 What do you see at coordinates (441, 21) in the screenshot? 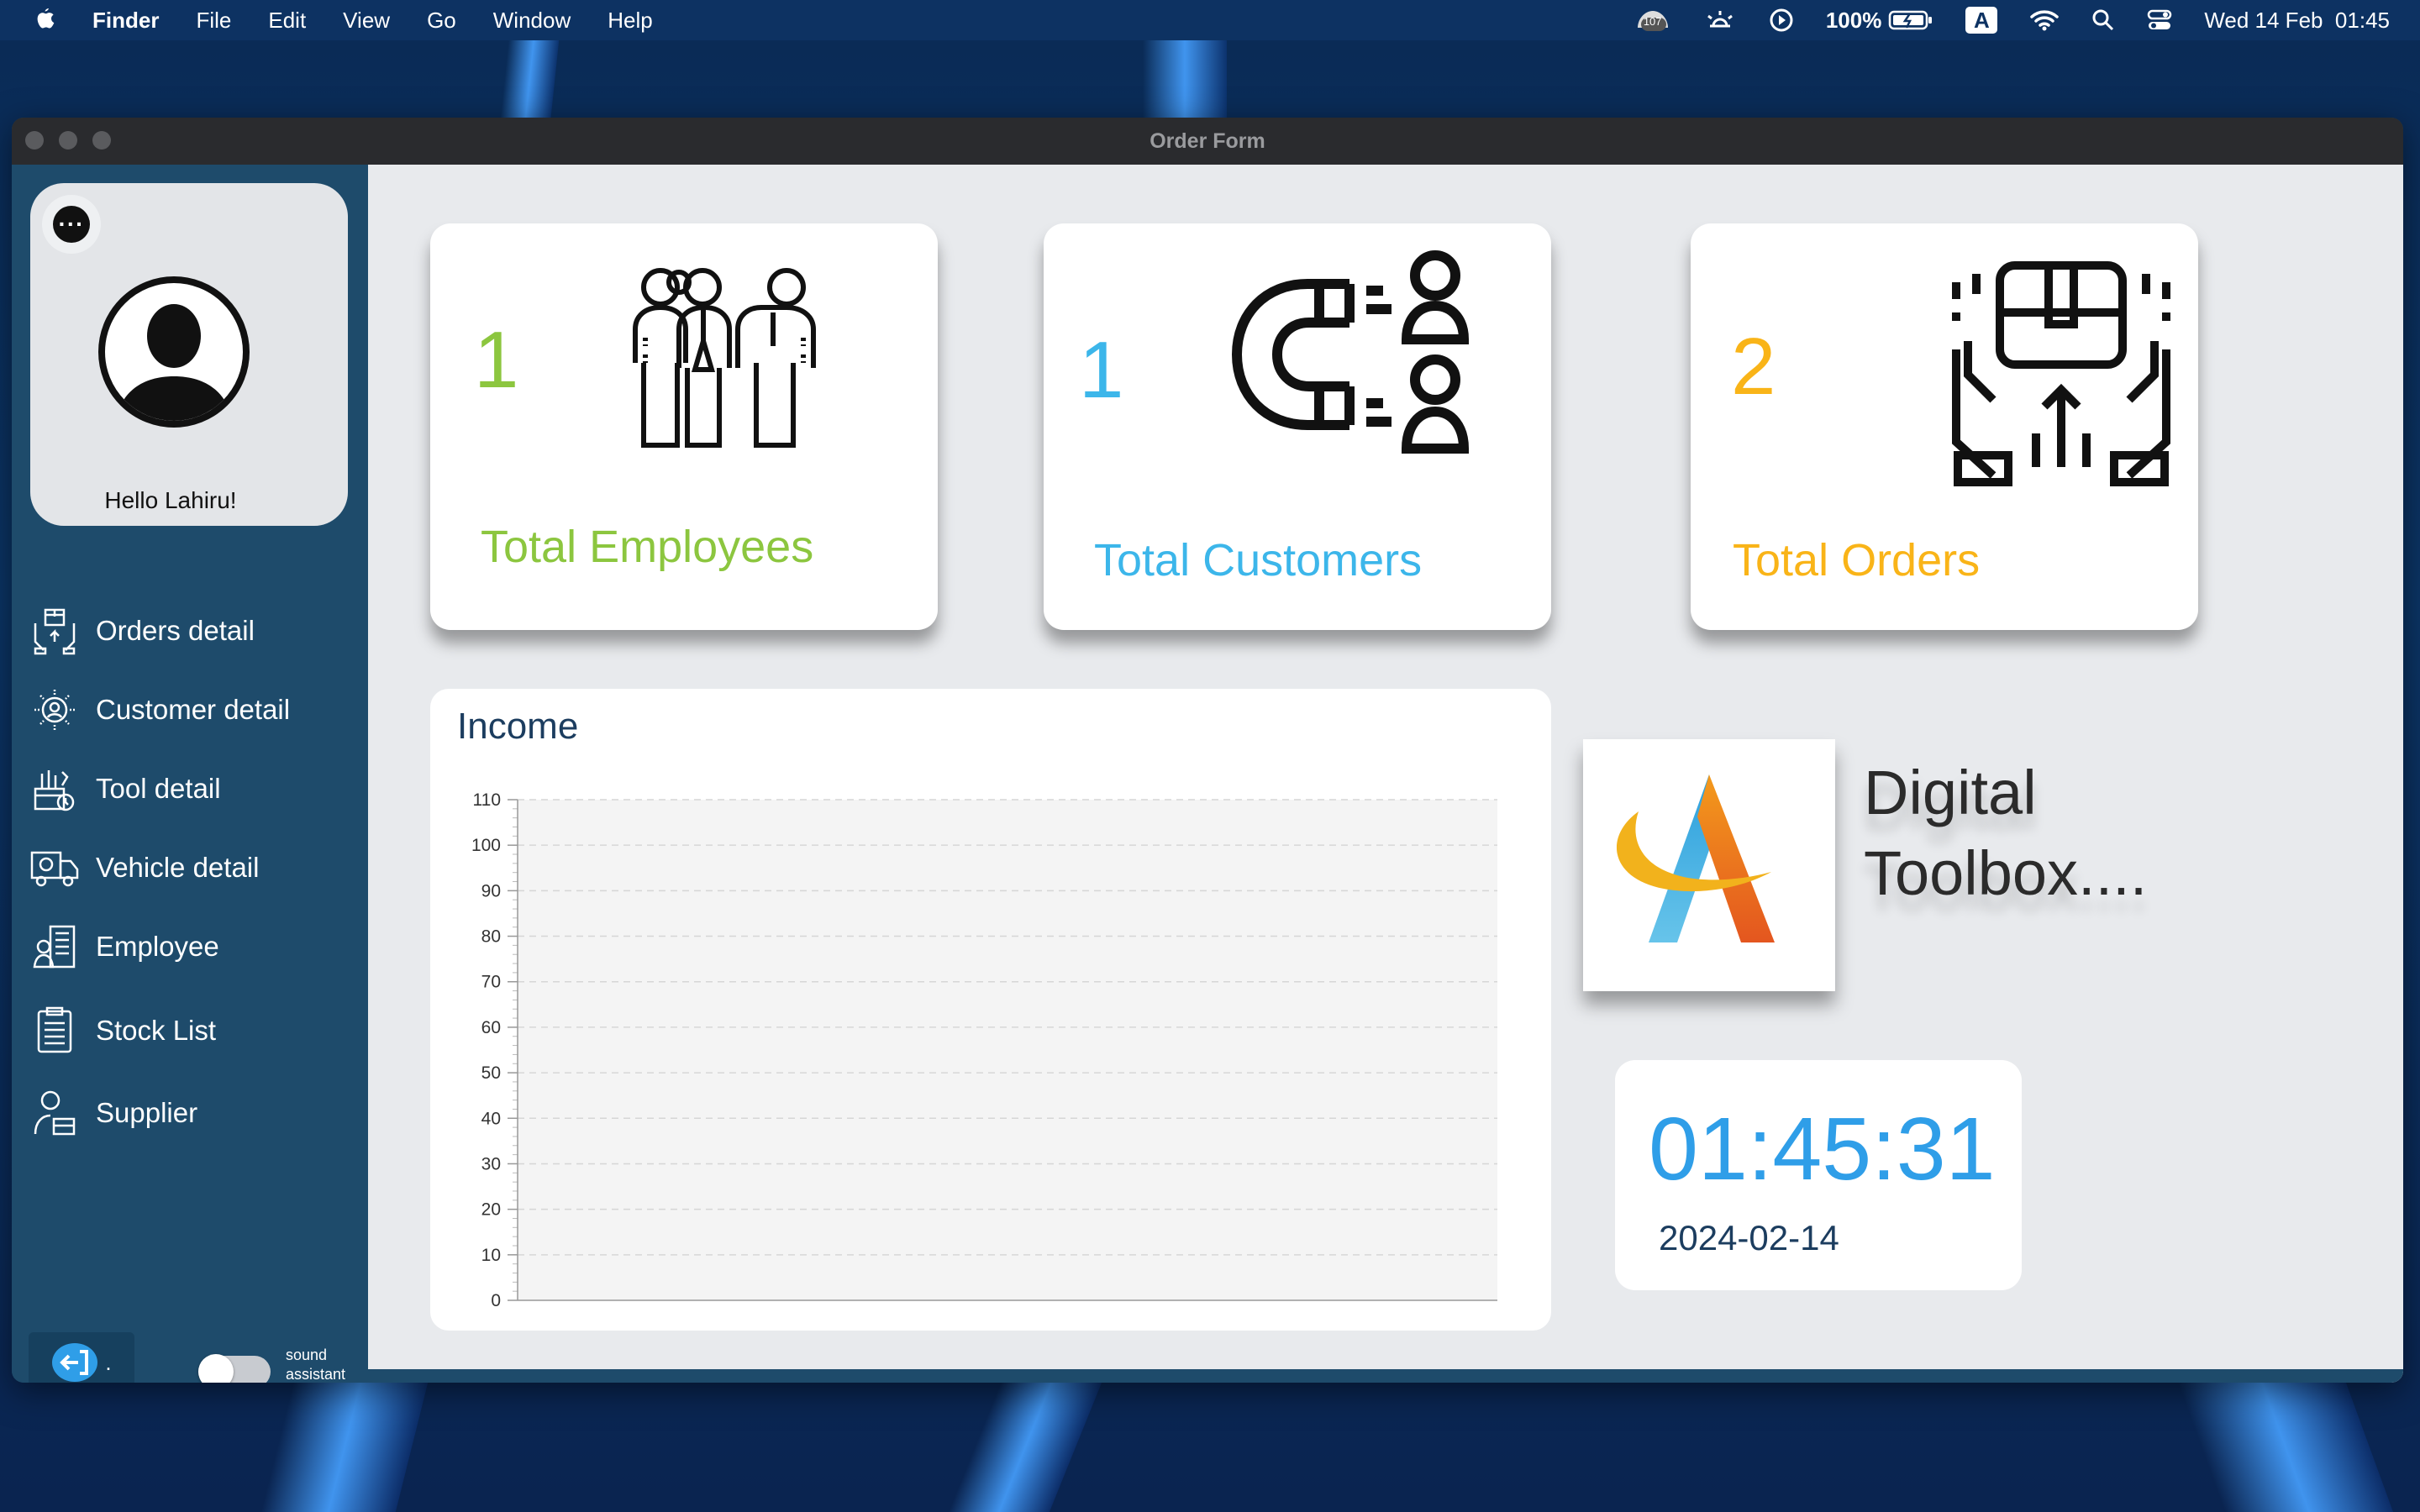
I see `menu-go: Go` at bounding box center [441, 21].